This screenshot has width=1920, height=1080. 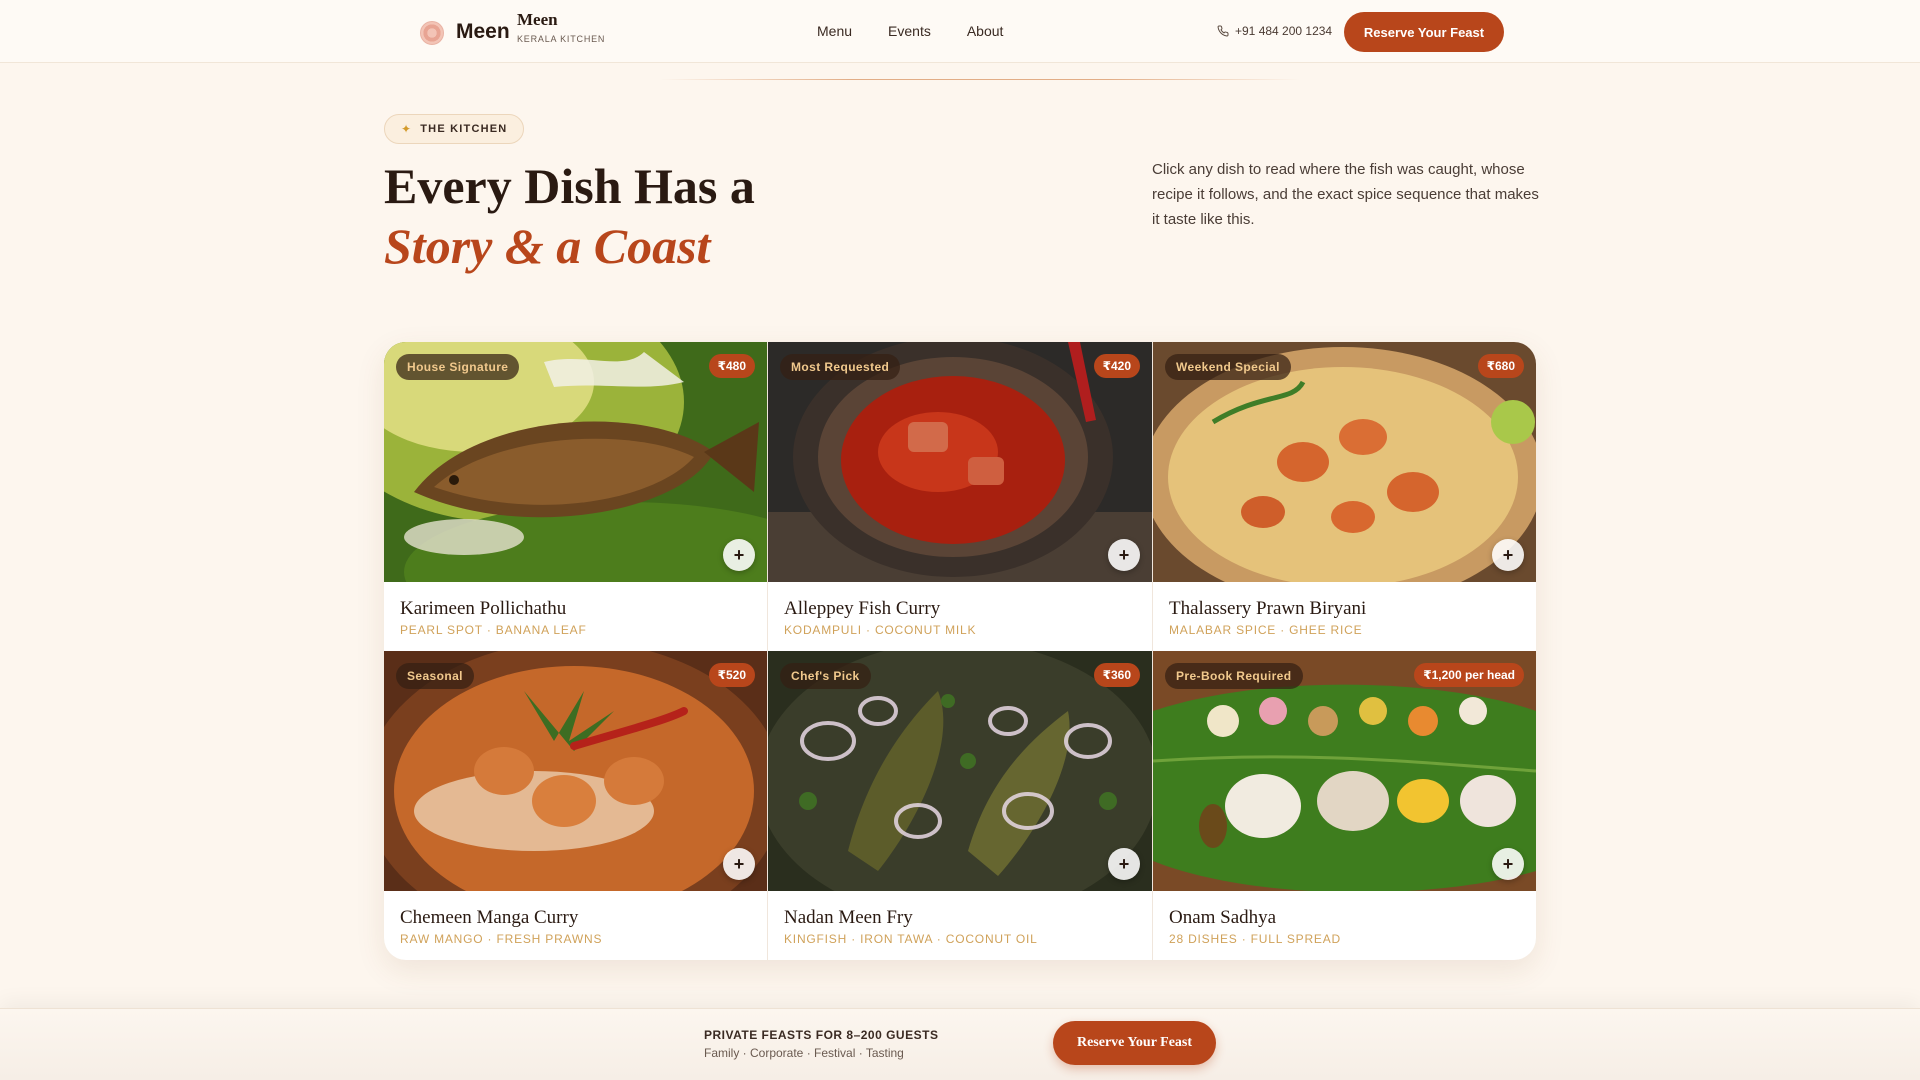 What do you see at coordinates (1223, 917) in the screenshot?
I see `dish-name: Onam Sadhya` at bounding box center [1223, 917].